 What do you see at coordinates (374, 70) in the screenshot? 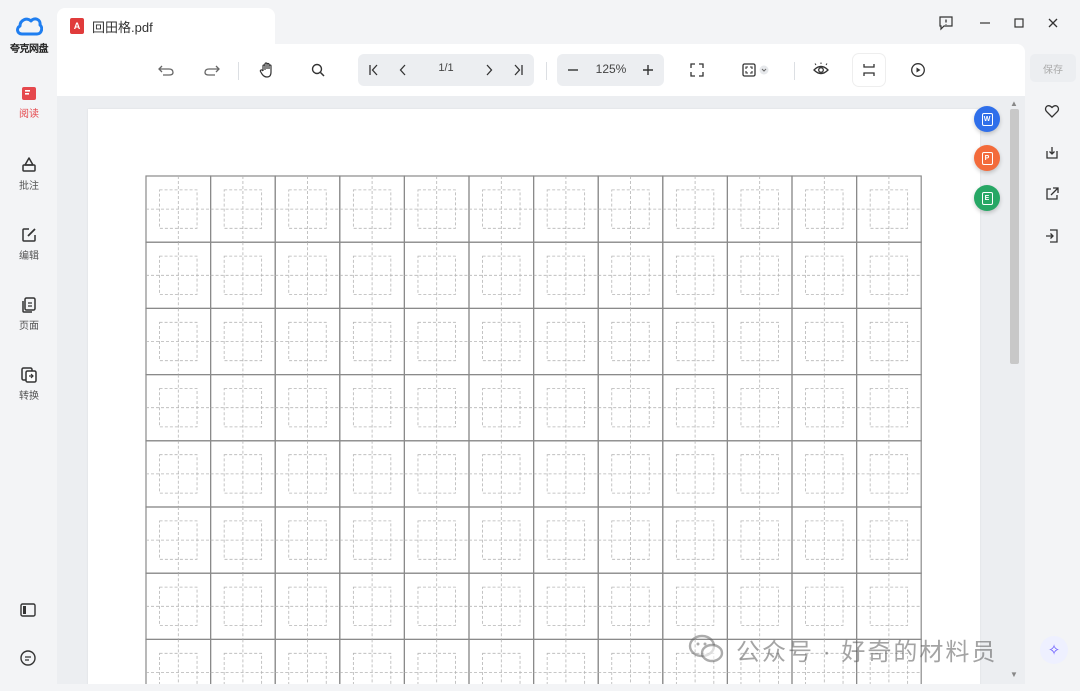
I see `first-page-icon` at bounding box center [374, 70].